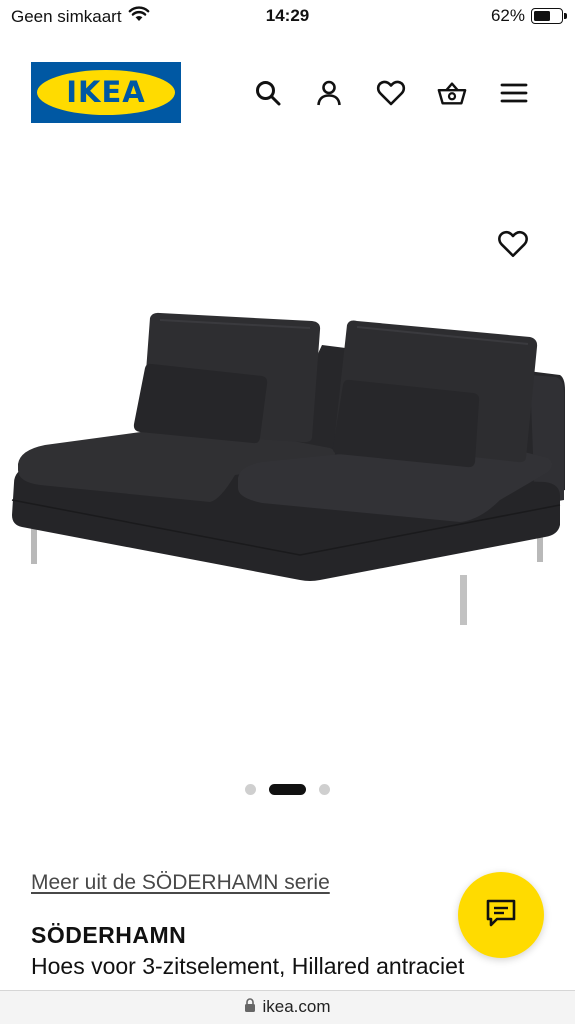 The image size is (575, 1024). I want to click on chat-bubble-icon, so click(501, 915).